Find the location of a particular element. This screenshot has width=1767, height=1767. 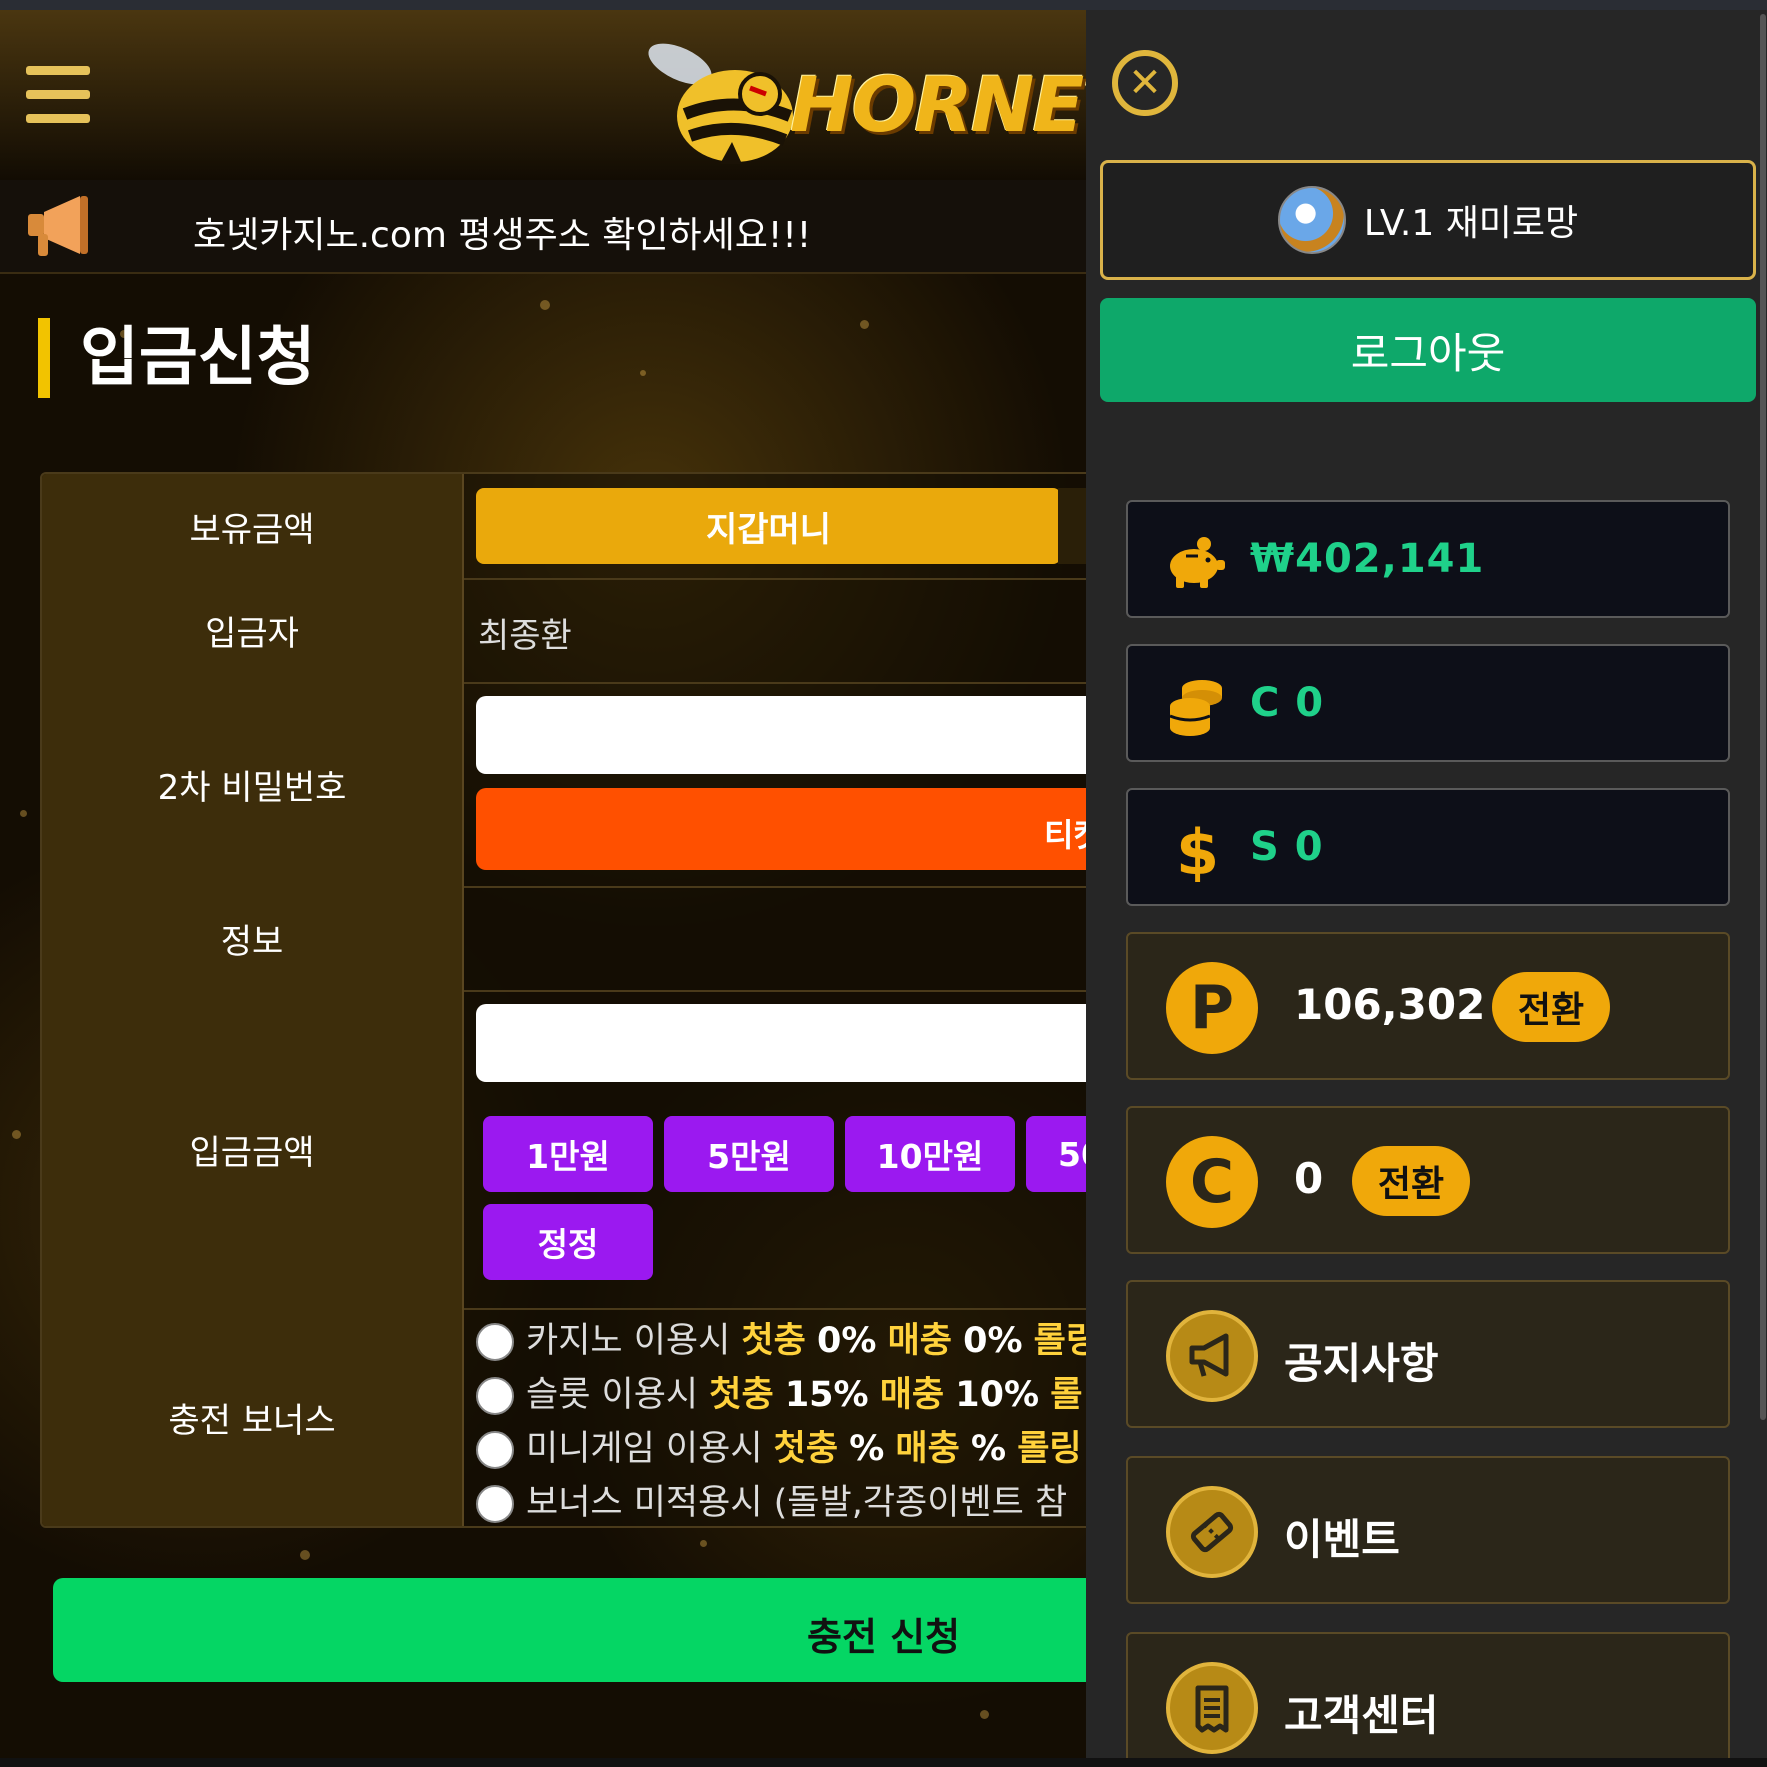

casino-money-value: 0 is located at coordinates (1309, 1178).